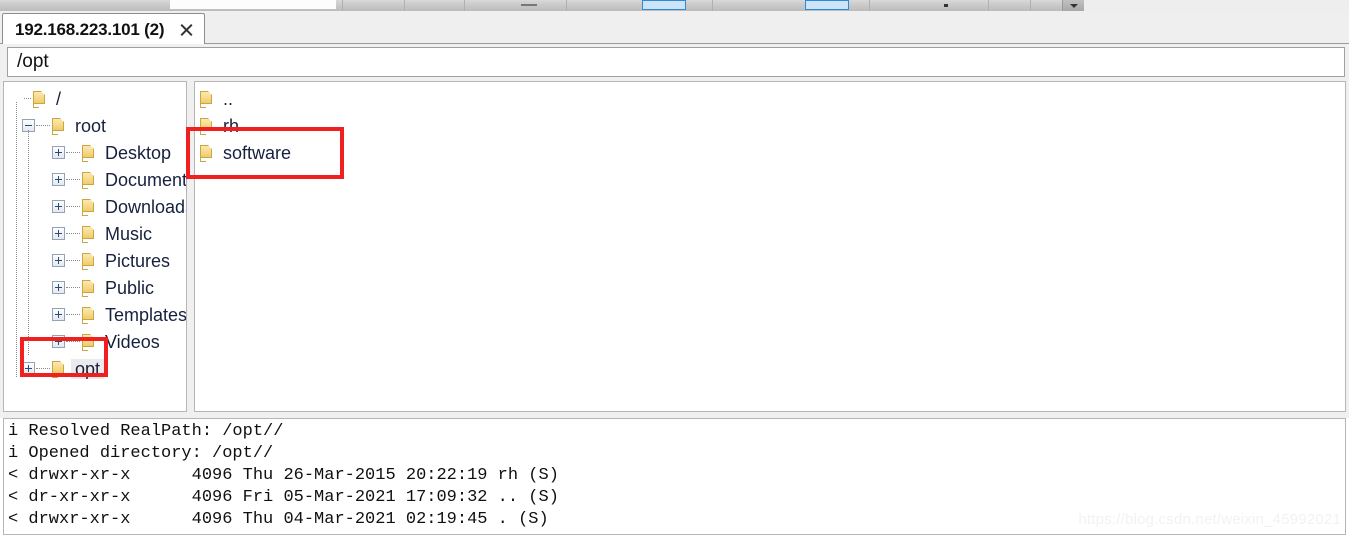 The height and width of the screenshot is (537, 1349). What do you see at coordinates (138, 260) in the screenshot?
I see `tree-item-label: Pictures` at bounding box center [138, 260].